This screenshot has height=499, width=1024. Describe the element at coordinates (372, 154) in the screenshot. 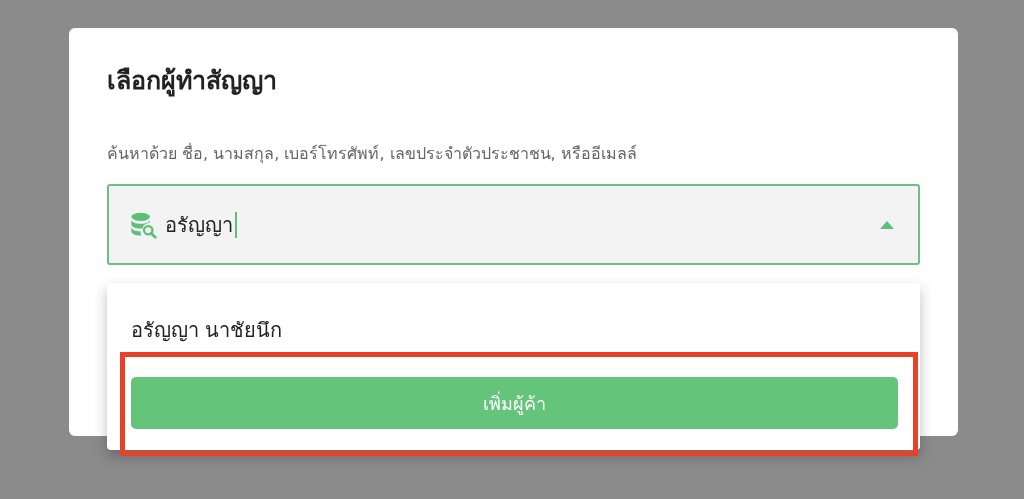

I see `search-label: ค้นหาด้วย ชื่อ, นามสกุล, เบอร์โทรศัพท์, เลขประจำตัวประชาชน, หรืออีเมลล์` at that location.